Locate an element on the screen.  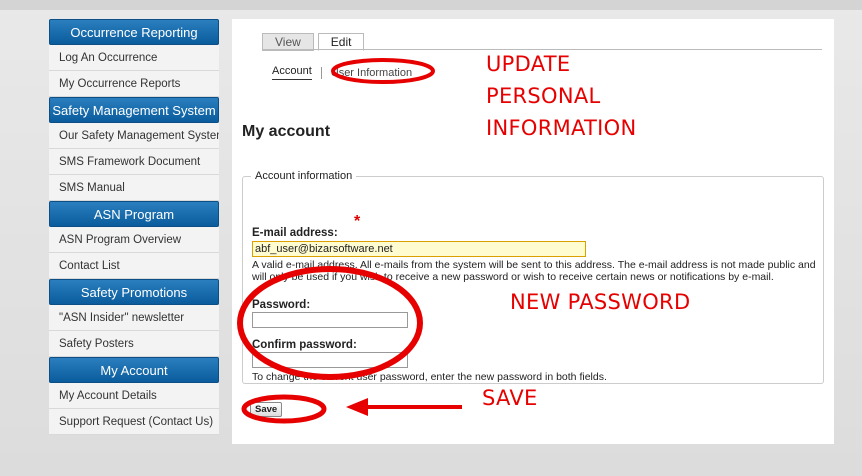
annotation-information: INFORMATION is located at coordinates (561, 128).